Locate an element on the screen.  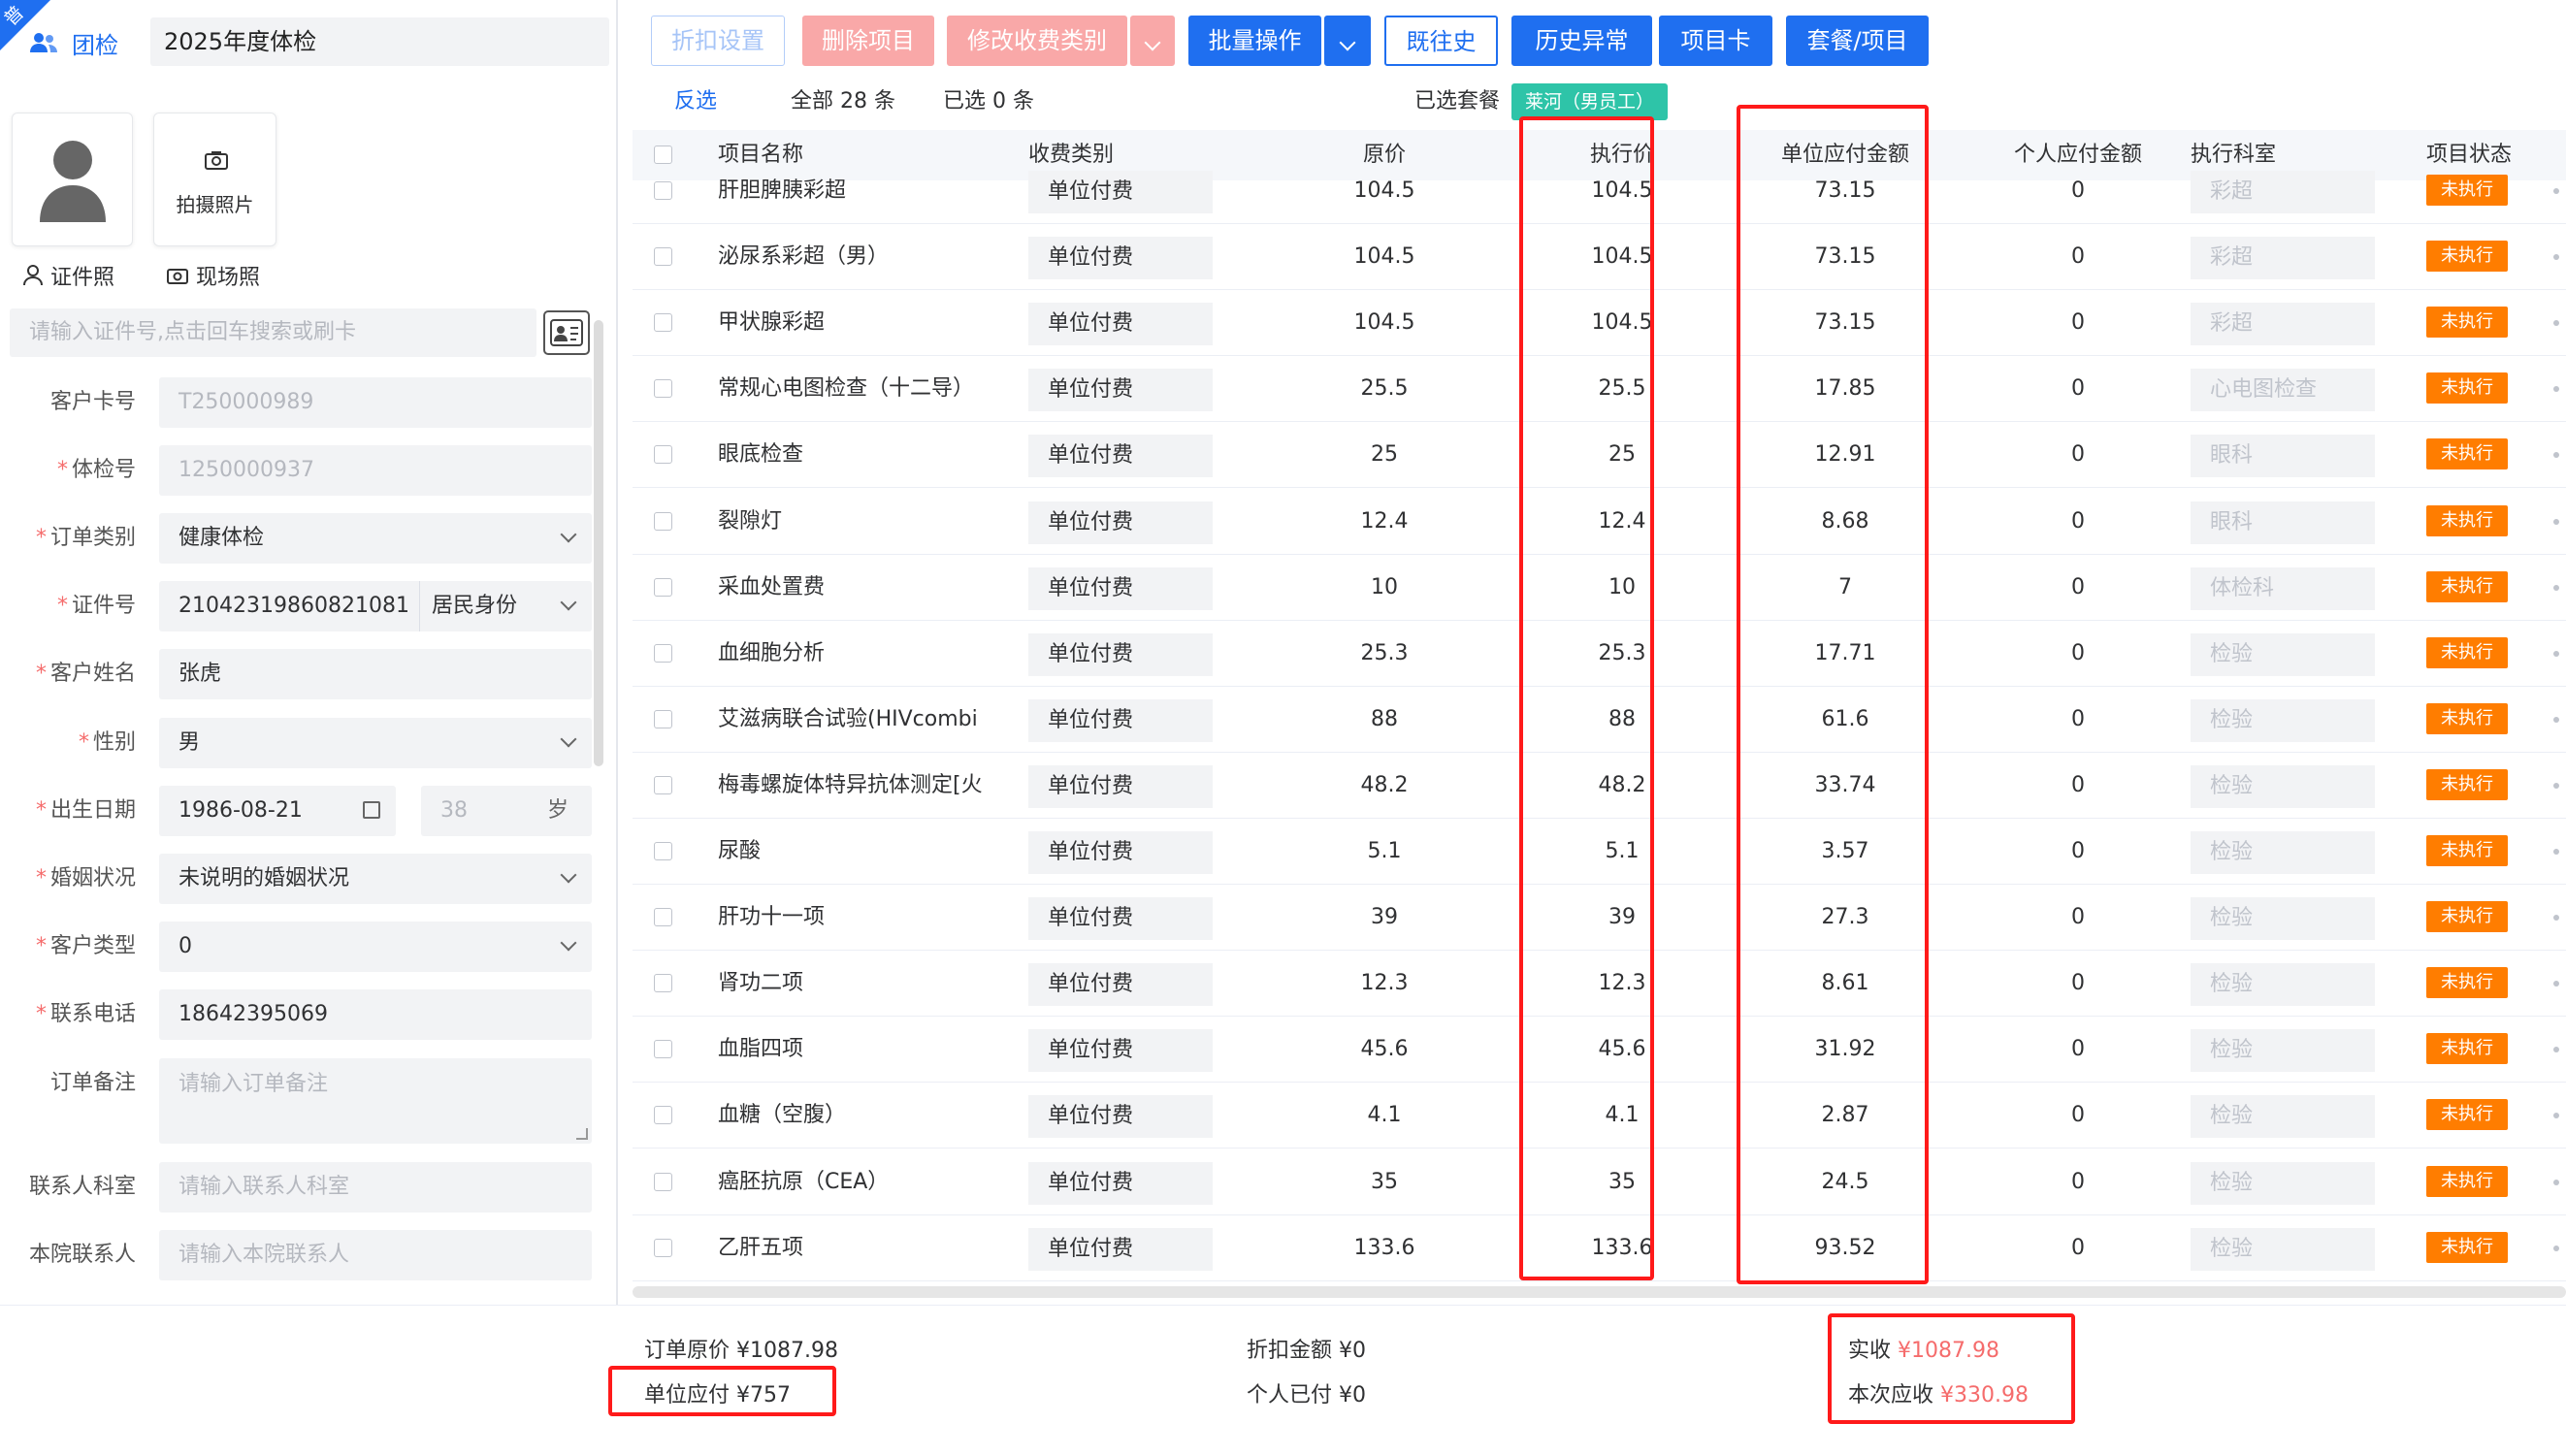
id-type-select: 居民身份 is located at coordinates (505, 606).